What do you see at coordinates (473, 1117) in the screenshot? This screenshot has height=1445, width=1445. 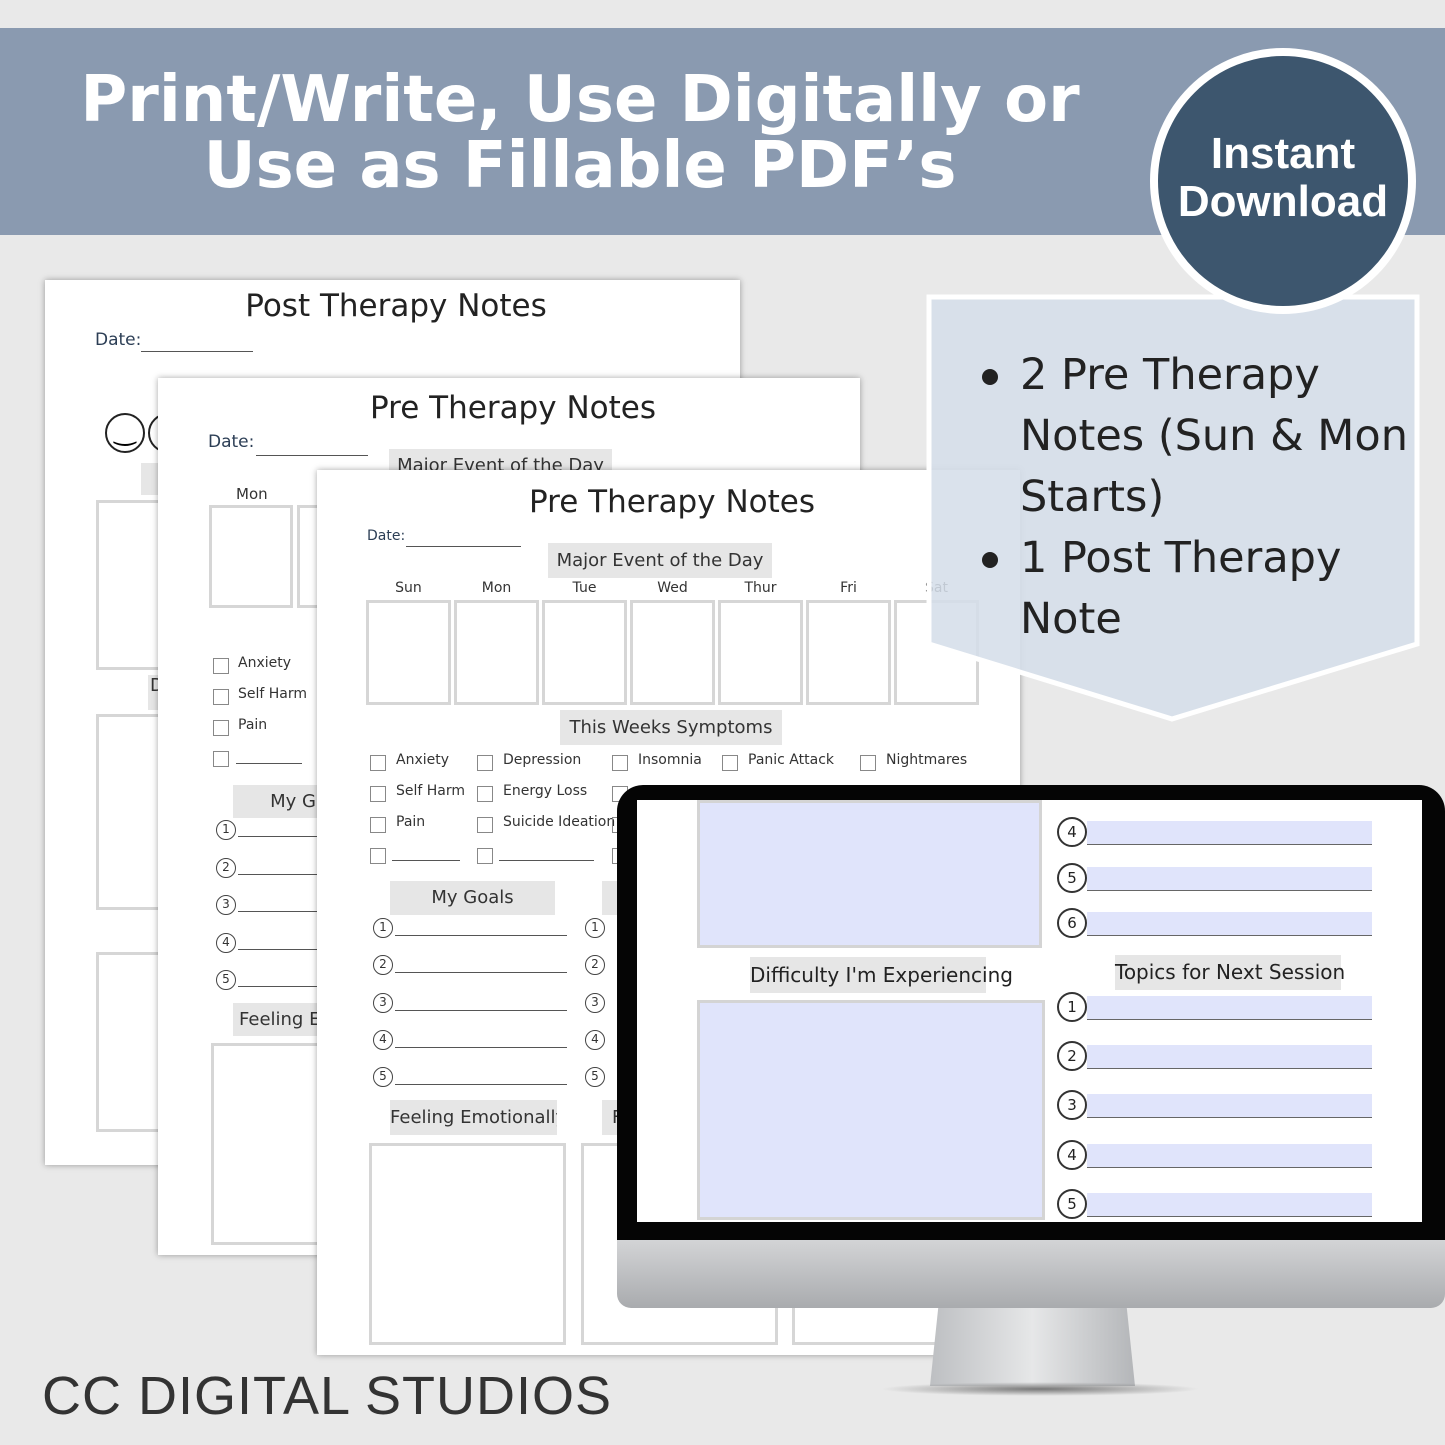 I see `feeling-label: Feeling Emotionally` at bounding box center [473, 1117].